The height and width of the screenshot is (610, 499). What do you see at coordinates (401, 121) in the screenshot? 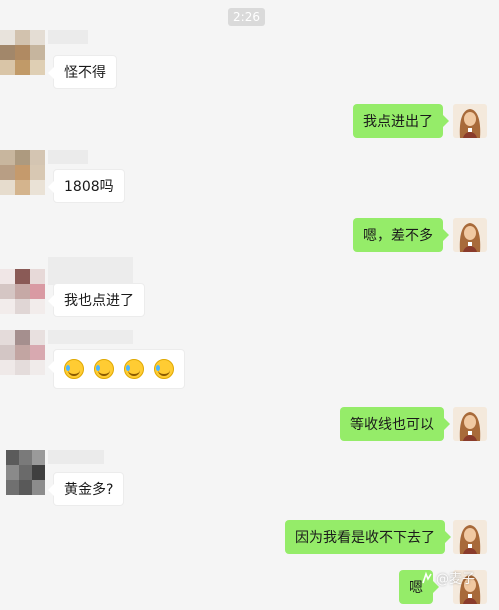
I see `outgoing-message: 我点进出了` at bounding box center [401, 121].